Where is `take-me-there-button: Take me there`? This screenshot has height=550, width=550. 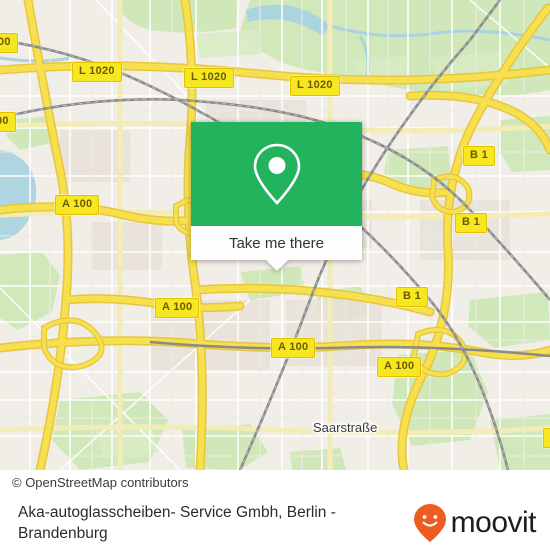
take-me-there-button: Take me there is located at coordinates (276, 243).